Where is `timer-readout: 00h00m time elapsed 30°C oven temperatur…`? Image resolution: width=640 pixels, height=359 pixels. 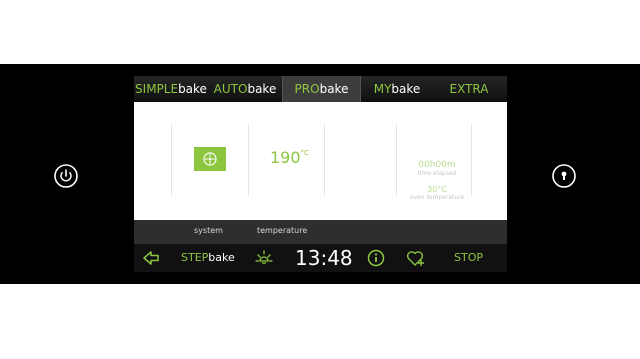
timer-readout: 00h00m time elapsed 30°C oven temperatur… is located at coordinates (437, 184).